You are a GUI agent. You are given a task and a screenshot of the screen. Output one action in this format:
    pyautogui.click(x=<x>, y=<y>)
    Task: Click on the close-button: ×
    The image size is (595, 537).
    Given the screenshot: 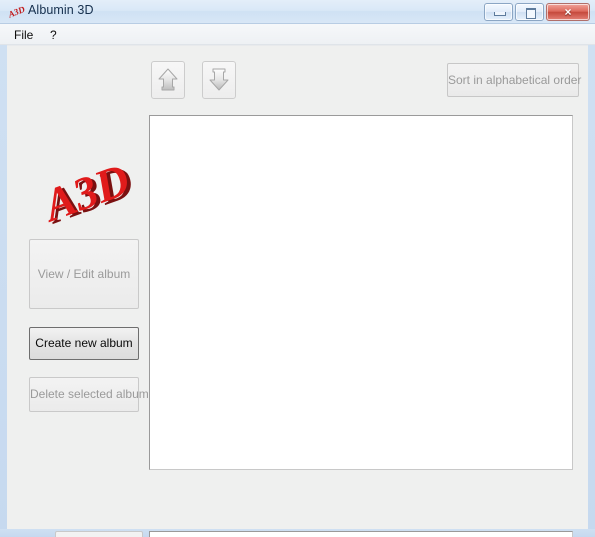 What is the action you would take?
    pyautogui.click(x=568, y=12)
    